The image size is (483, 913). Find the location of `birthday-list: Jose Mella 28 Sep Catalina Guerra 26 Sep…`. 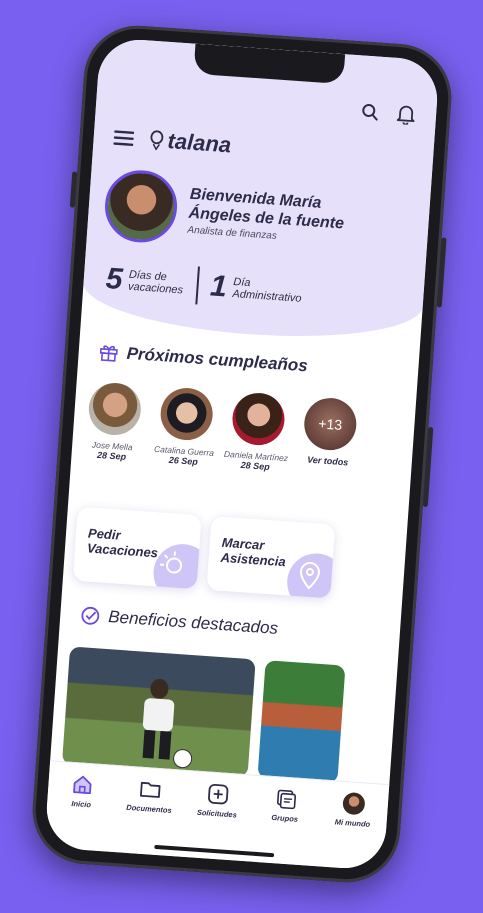

birthday-list: Jose Mella 28 Sep Catalina Guerra 26 Sep… is located at coordinates (221, 429).